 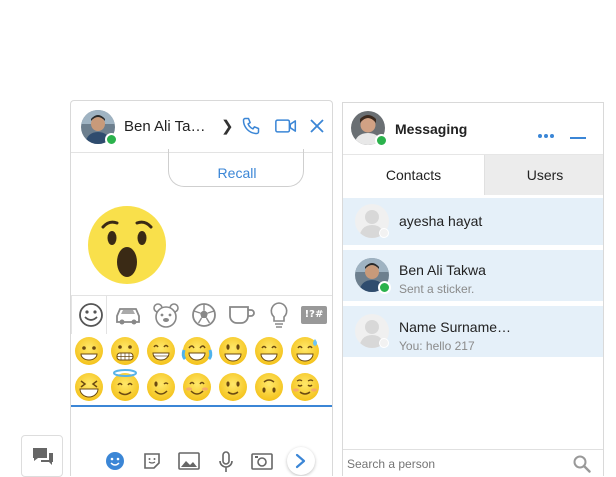 What do you see at coordinates (227, 126) in the screenshot?
I see `chevron-right-icon: ❯` at bounding box center [227, 126].